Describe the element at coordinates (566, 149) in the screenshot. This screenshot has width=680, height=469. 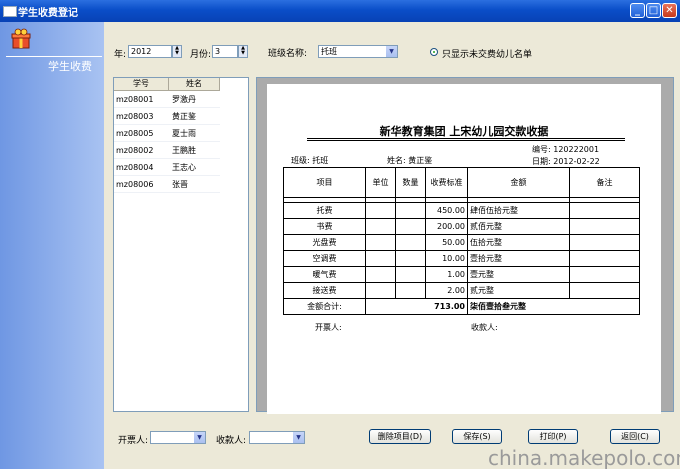
I see `receipt-number: 编号: 120222001` at that location.